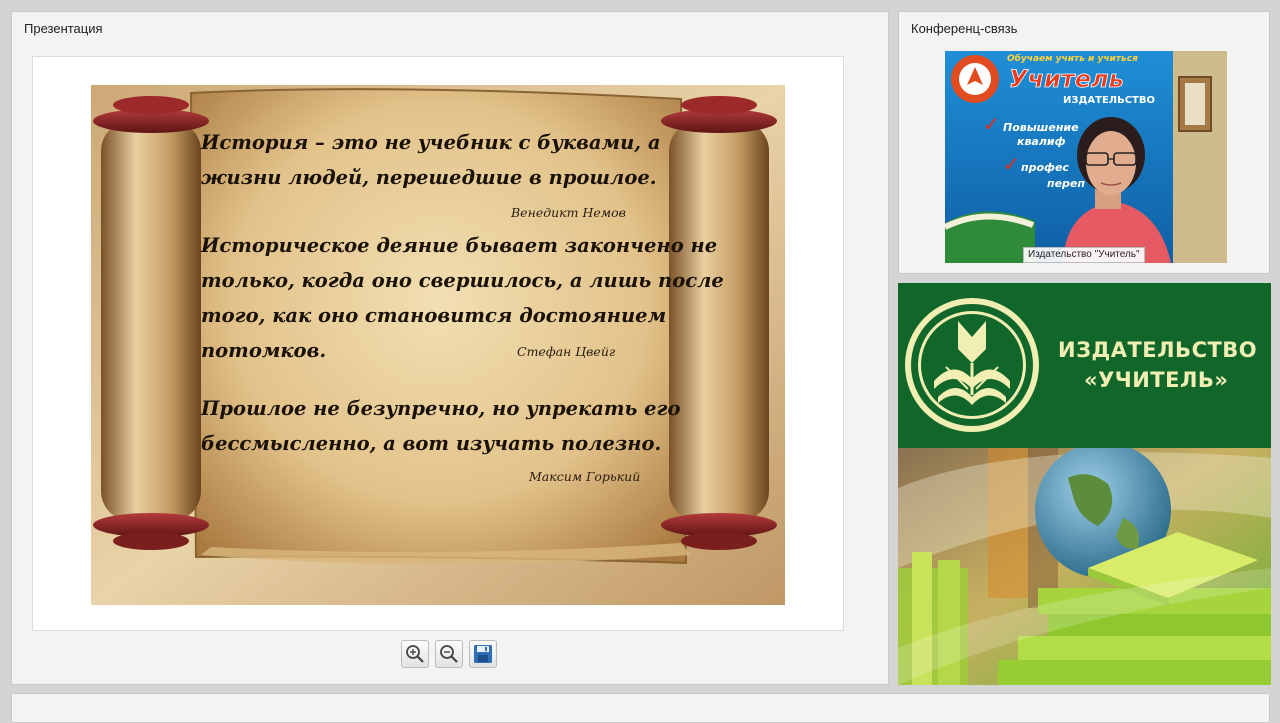 This screenshot has width=1280, height=723. What do you see at coordinates (1156, 380) in the screenshot?
I see `publisher-name-line2: «УЧИТЕЛЬ»` at bounding box center [1156, 380].